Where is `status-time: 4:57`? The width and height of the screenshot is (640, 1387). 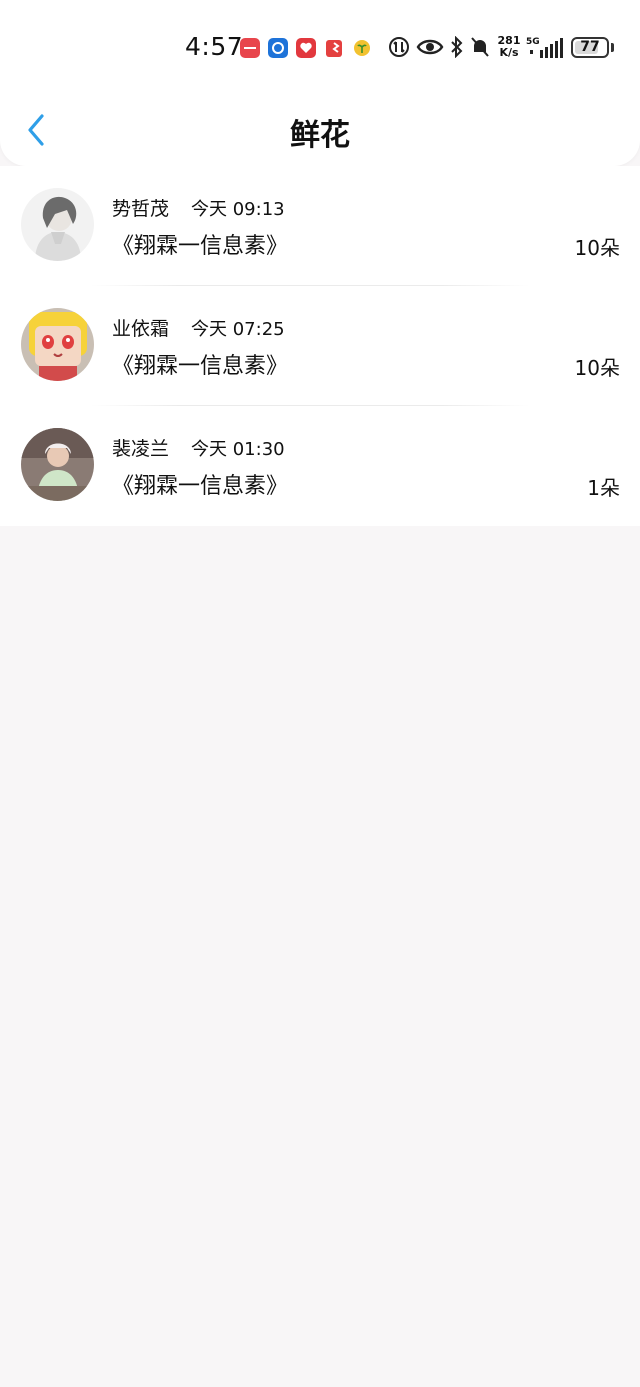 status-time: 4:57 is located at coordinates (214, 46).